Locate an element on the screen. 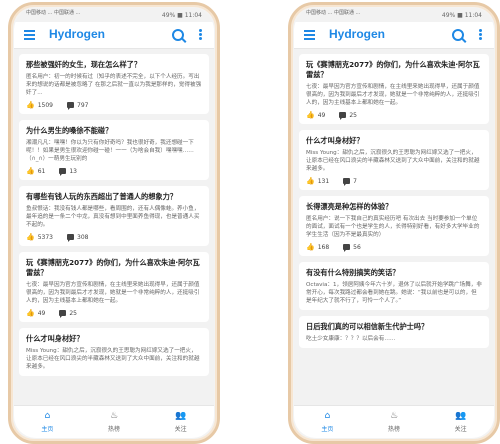 Image resolution: width=500 pixels, height=444 pixels. like-count: 168 is located at coordinates (323, 247).